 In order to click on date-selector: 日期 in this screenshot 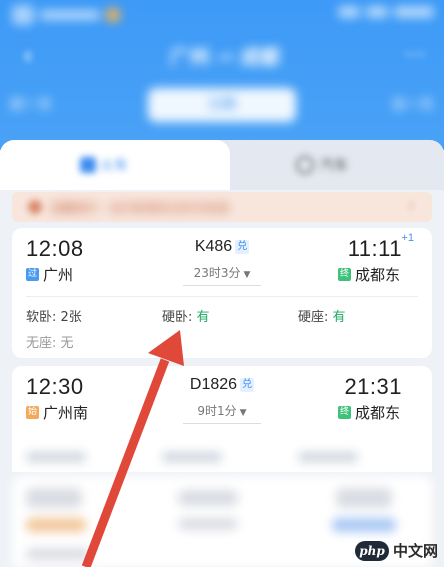, I will do `click(222, 105)`.